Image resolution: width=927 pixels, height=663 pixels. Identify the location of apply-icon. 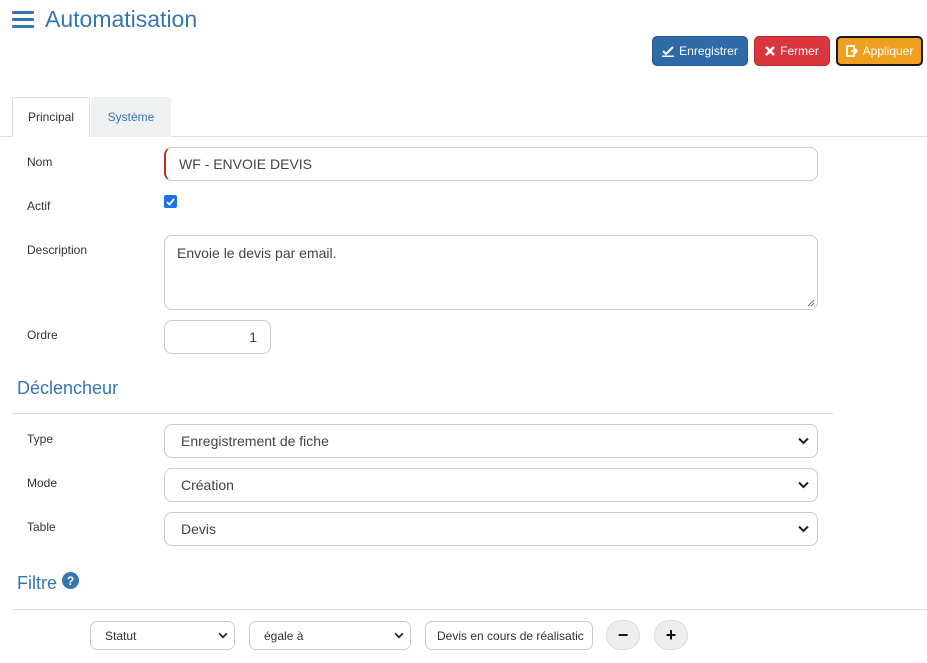
(851, 51).